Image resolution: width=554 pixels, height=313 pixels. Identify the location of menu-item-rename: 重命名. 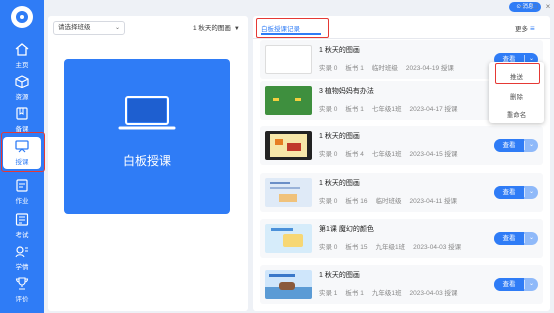
(516, 114).